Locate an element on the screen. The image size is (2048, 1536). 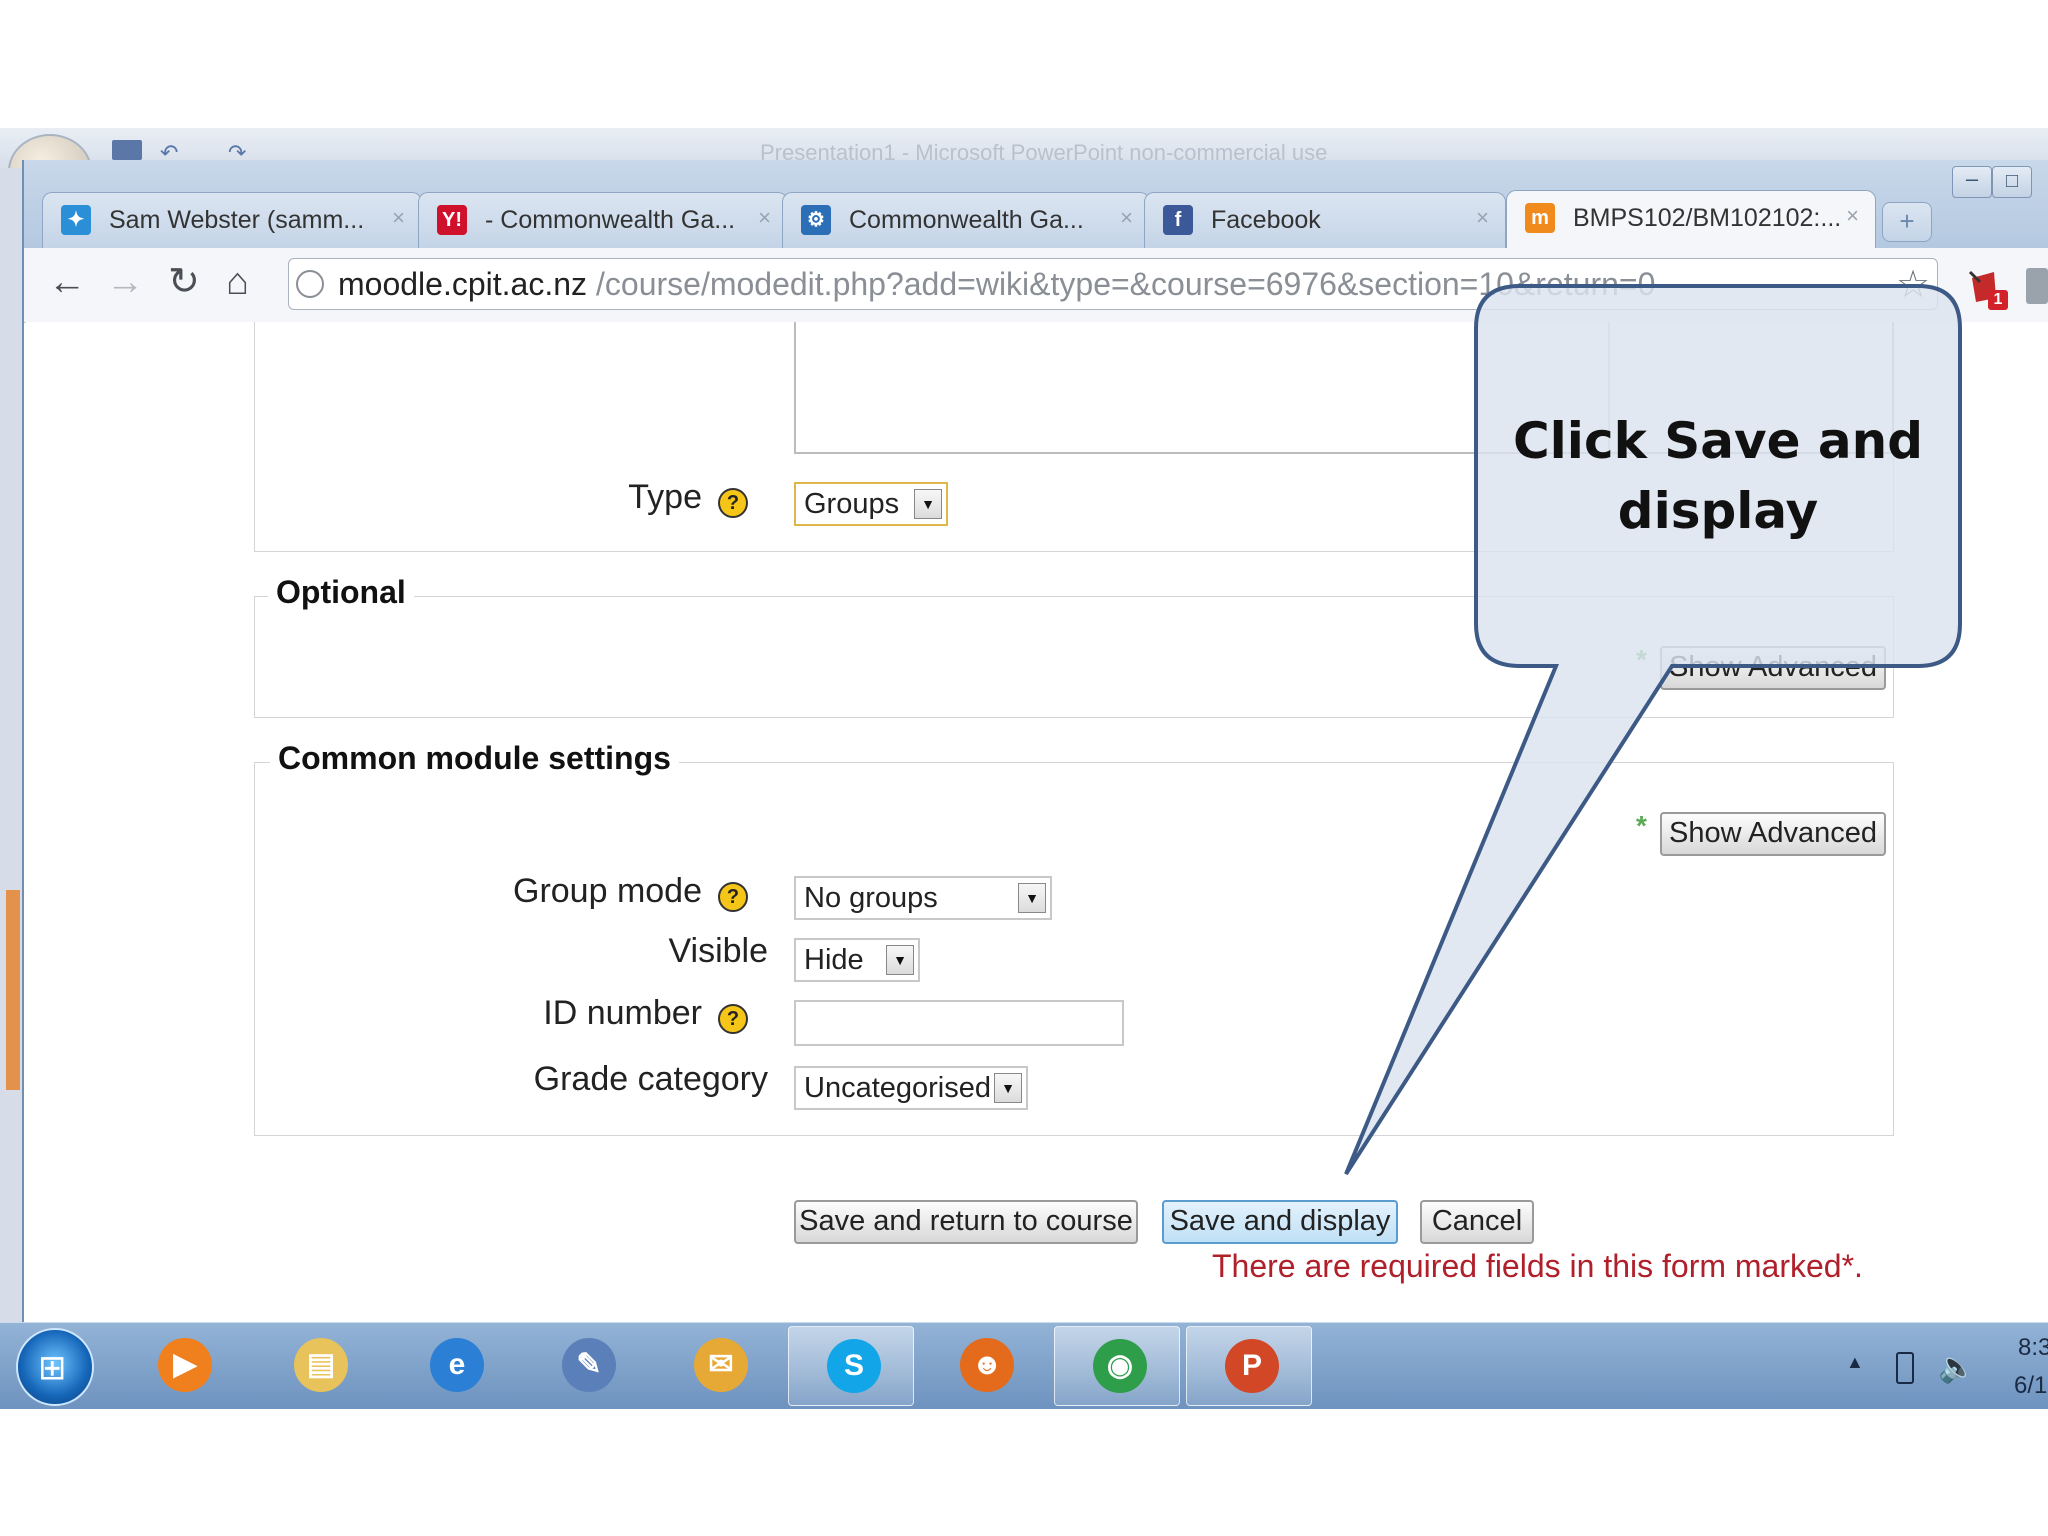
save-display-button: Save and display is located at coordinates (1280, 1222).